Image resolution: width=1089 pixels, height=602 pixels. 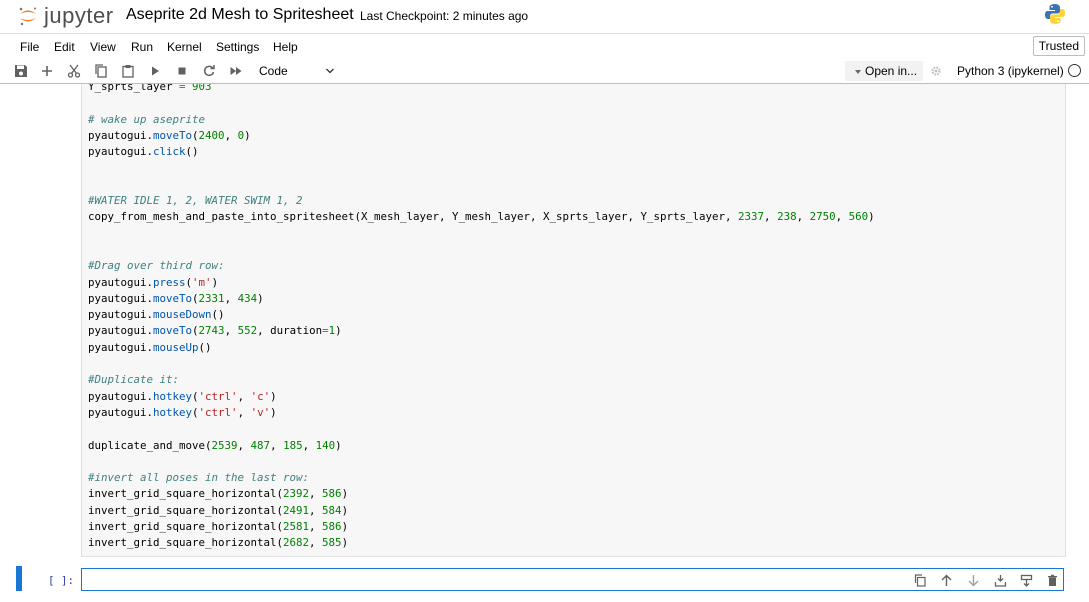 I want to click on code-line: pyautogui.hotkey('ctrl', 'v'), so click(x=182, y=412).